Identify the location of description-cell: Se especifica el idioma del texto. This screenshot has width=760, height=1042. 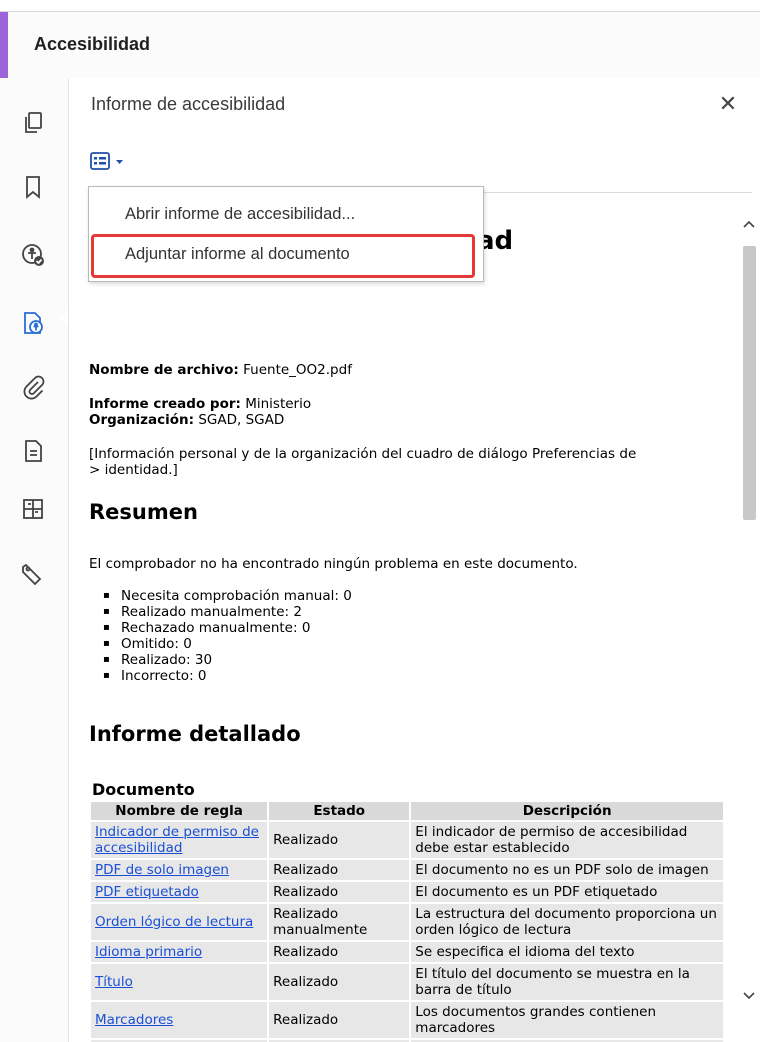
(567, 952).